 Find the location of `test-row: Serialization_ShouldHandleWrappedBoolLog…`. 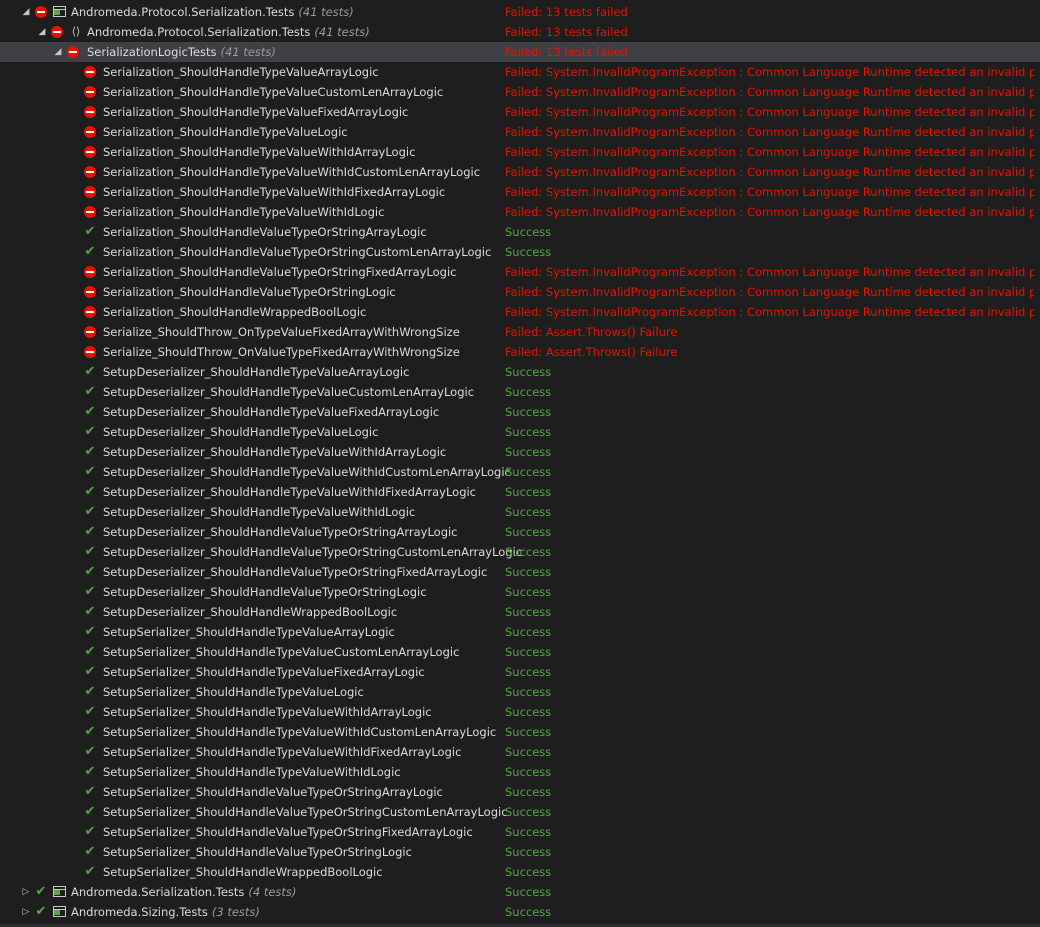

test-row: Serialization_ShouldHandleWrappedBoolLog… is located at coordinates (520, 312).